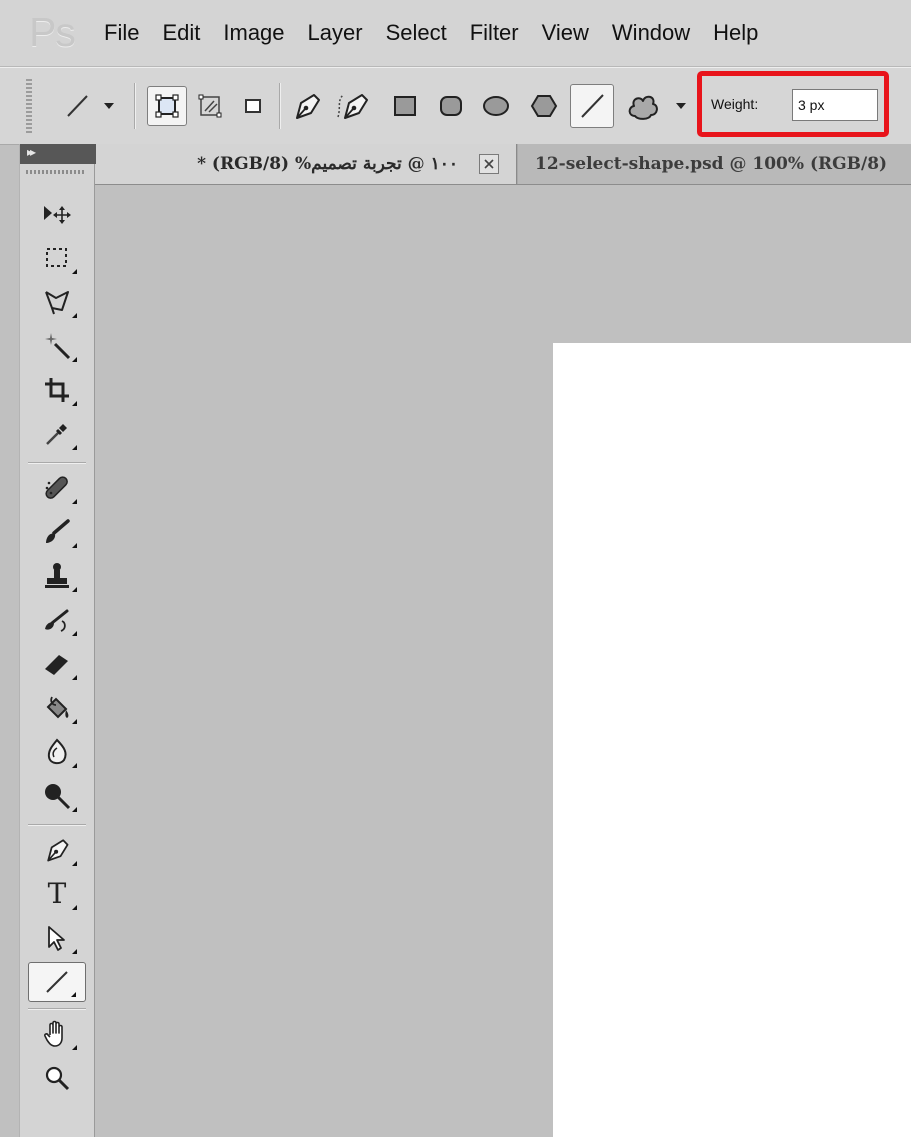 The image size is (911, 1137). I want to click on tab-title: 12-select-shape.psd @ 100% (RGB/8), so click(711, 164).